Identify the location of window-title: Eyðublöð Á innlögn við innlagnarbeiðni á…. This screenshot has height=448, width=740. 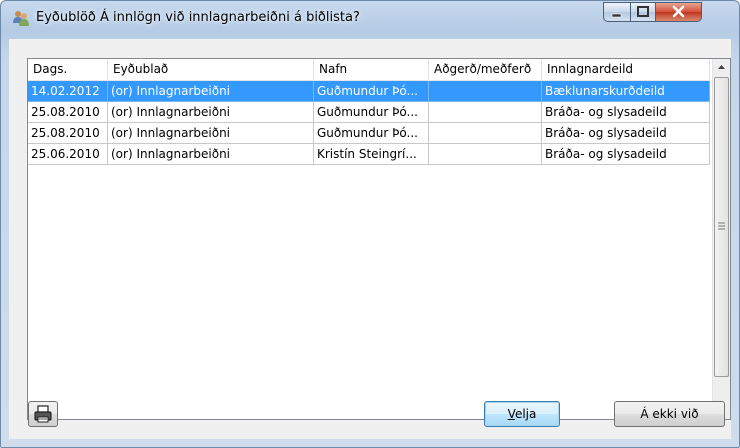
(198, 17).